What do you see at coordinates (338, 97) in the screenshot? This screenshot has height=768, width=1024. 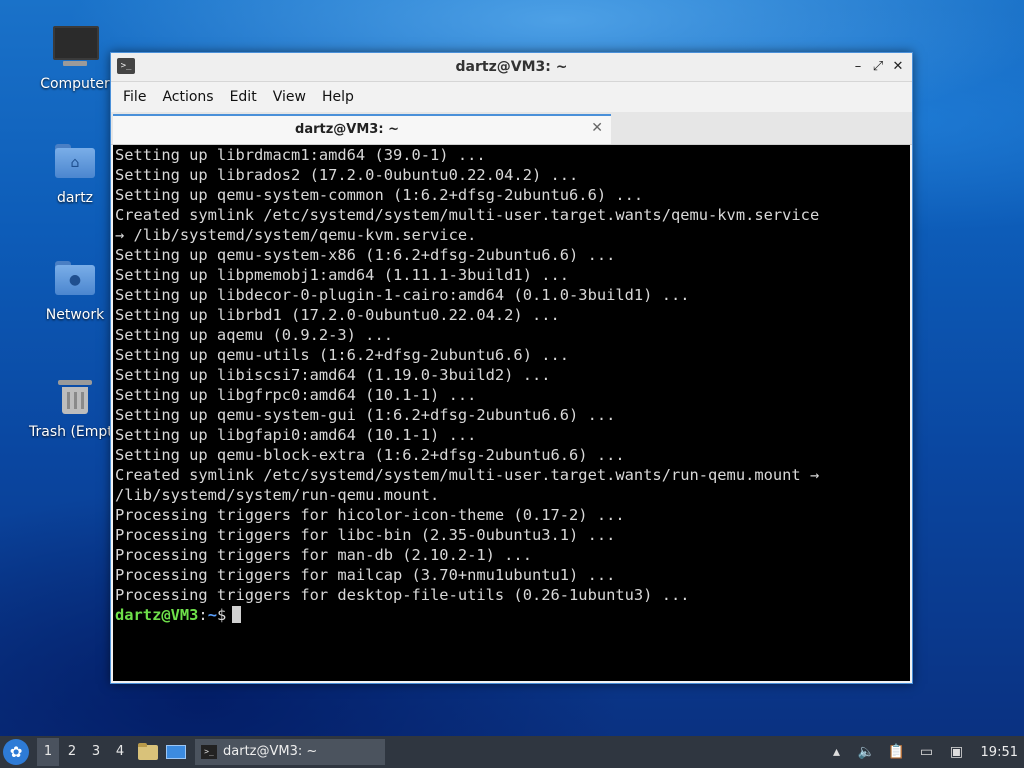 I see `menu-help: Help` at bounding box center [338, 97].